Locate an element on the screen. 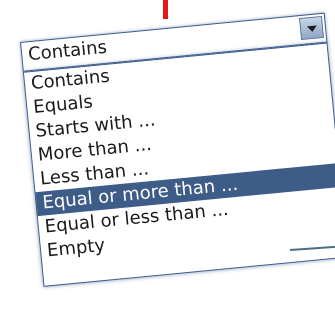 The width and height of the screenshot is (335, 326). combobox-value: Contains is located at coordinates (67, 51).